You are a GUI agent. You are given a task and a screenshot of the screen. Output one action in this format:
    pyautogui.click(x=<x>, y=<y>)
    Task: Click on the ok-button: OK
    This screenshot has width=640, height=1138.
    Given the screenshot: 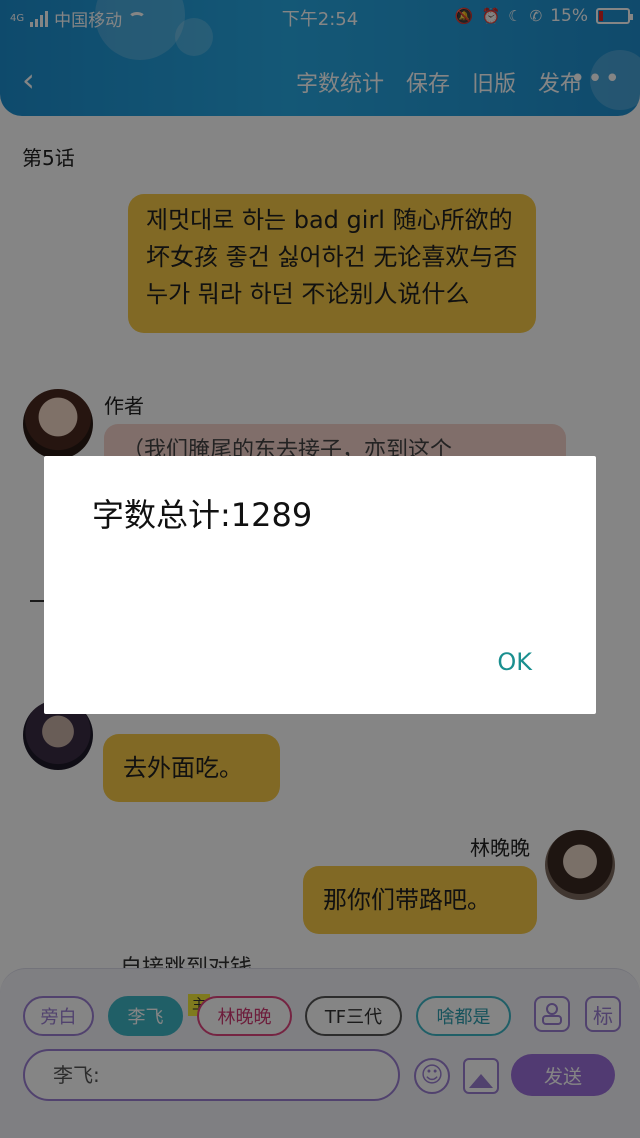 What is the action you would take?
    pyautogui.click(x=514, y=662)
    